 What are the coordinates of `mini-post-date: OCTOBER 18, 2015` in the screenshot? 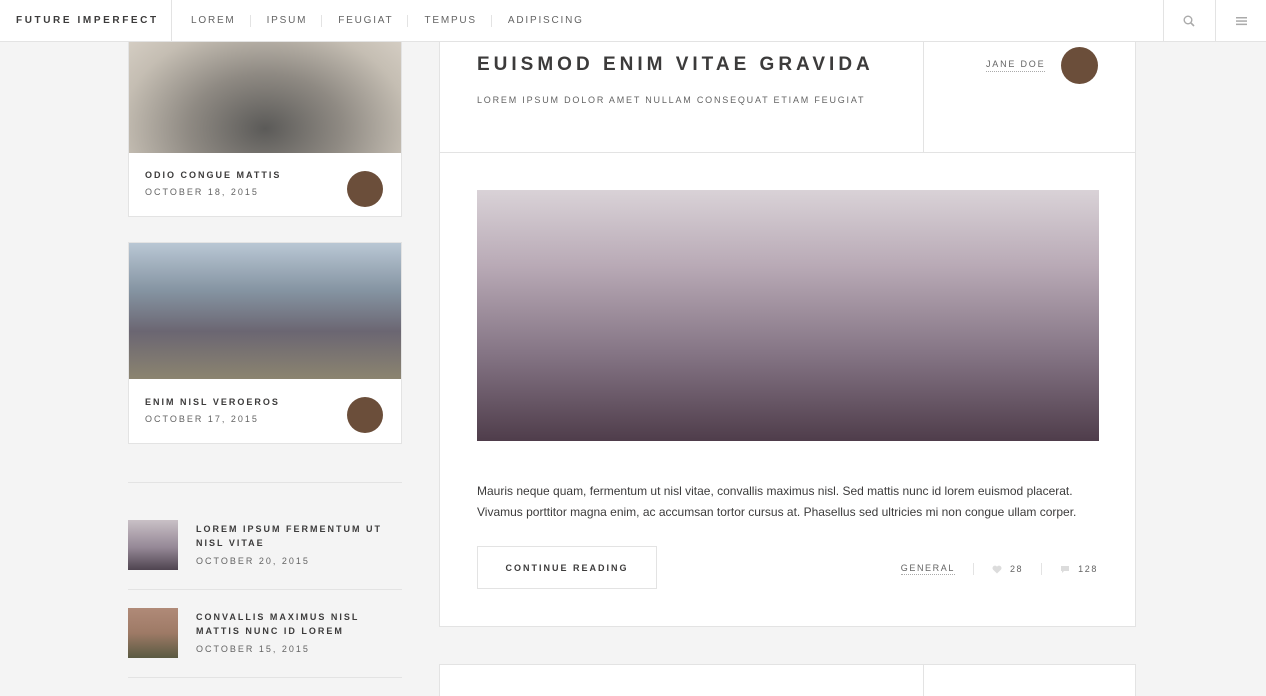 It's located at (202, 192).